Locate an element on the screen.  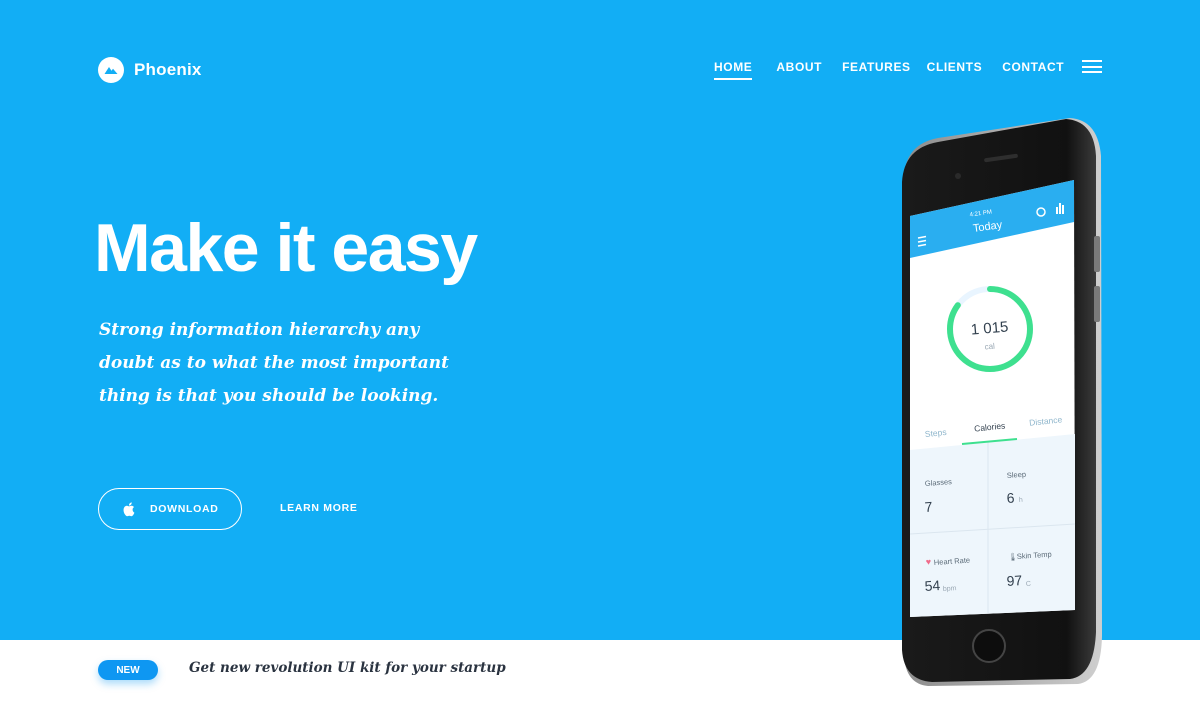
nav-home: HOME is located at coordinates (733, 70).